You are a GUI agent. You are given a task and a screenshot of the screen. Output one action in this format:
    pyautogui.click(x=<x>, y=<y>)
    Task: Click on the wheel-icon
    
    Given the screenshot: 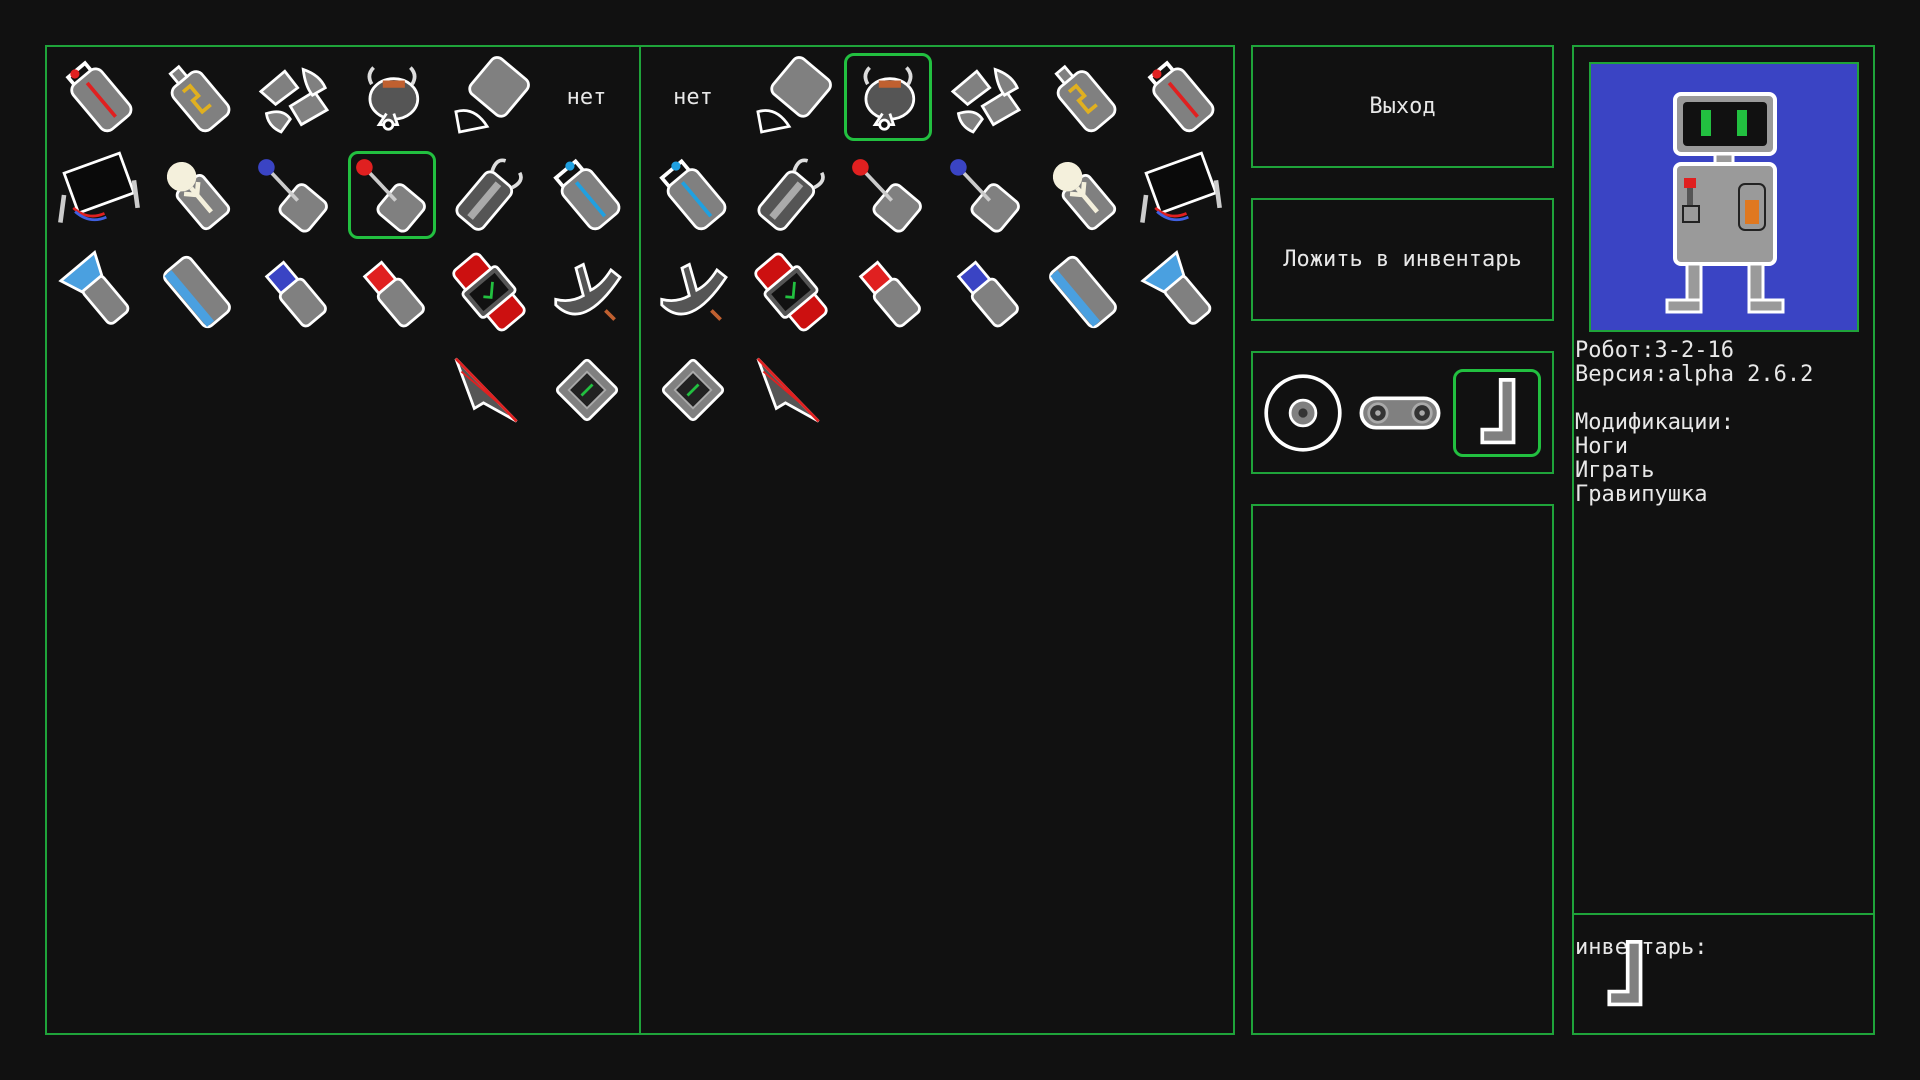 What is the action you would take?
    pyautogui.click(x=1303, y=413)
    